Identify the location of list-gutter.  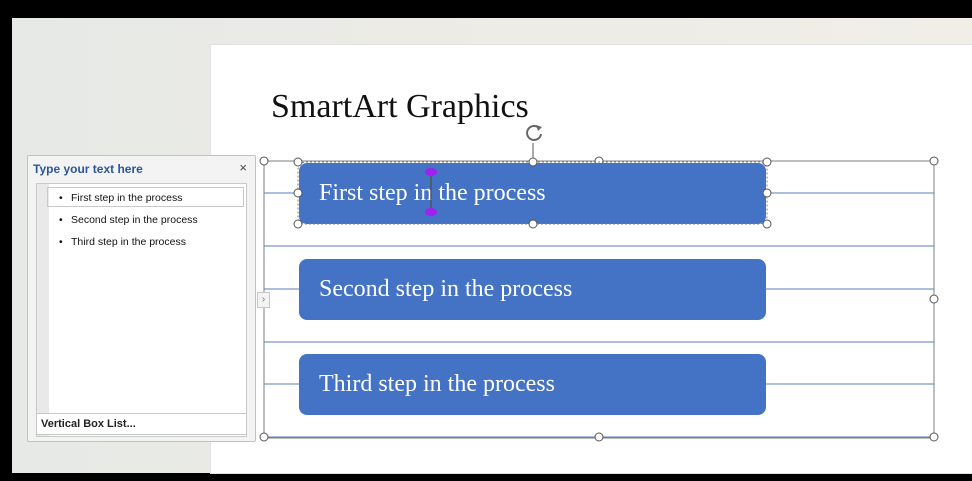
(43, 310).